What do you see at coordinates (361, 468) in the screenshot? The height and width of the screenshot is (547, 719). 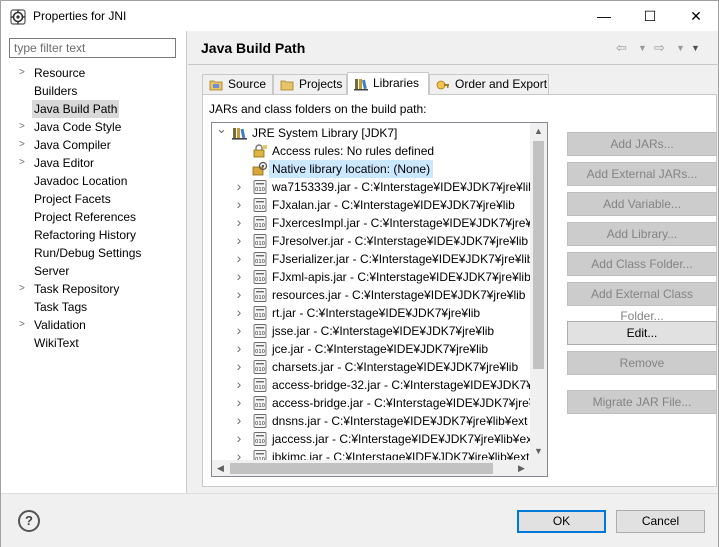 I see `horizontal-scroll-thumb` at bounding box center [361, 468].